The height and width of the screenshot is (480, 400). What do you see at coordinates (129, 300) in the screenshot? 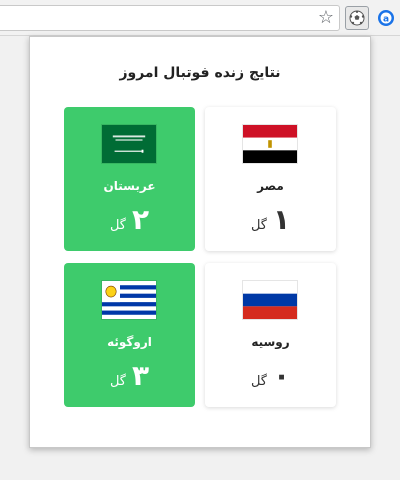
I see `uruguay-flag-icon` at bounding box center [129, 300].